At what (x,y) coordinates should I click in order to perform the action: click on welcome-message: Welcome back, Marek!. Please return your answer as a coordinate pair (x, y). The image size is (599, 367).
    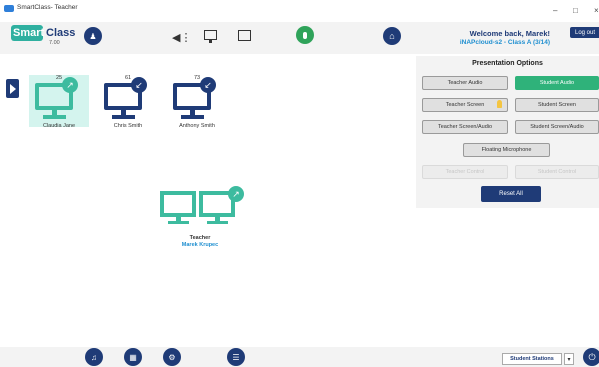
    Looking at the image, I should click on (509, 33).